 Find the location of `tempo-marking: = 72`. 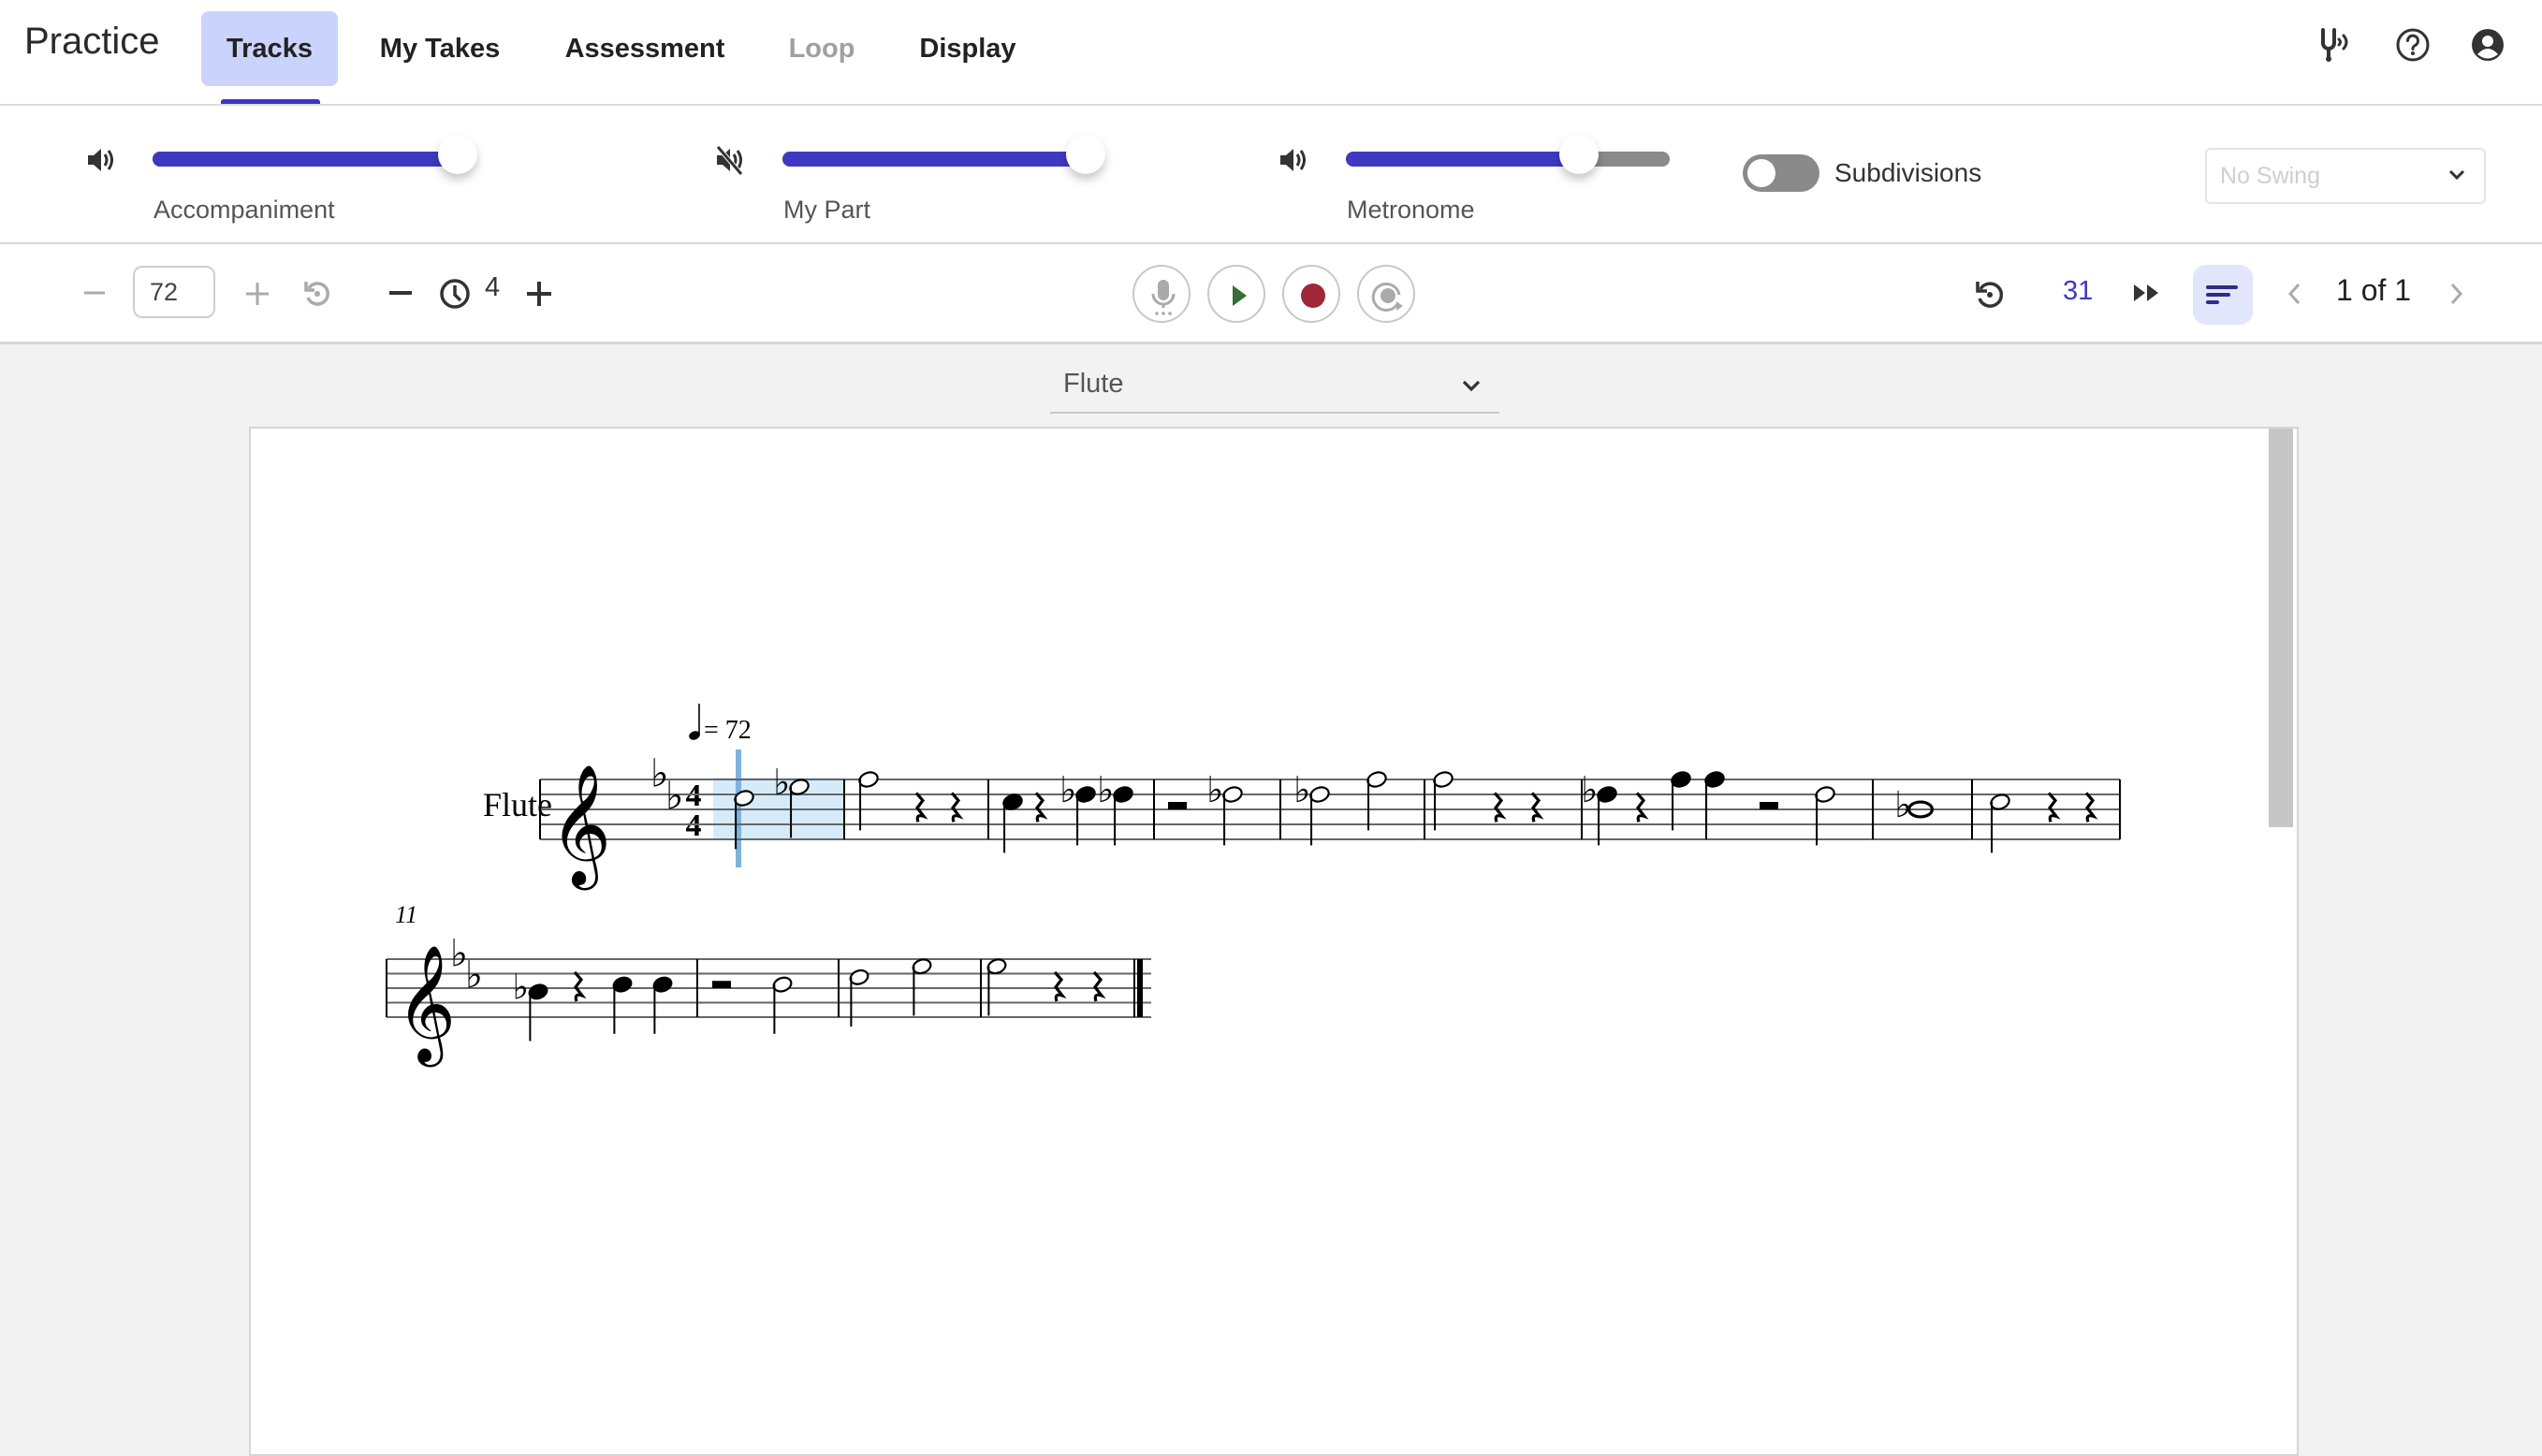

tempo-marking: = 72 is located at coordinates (720, 724).